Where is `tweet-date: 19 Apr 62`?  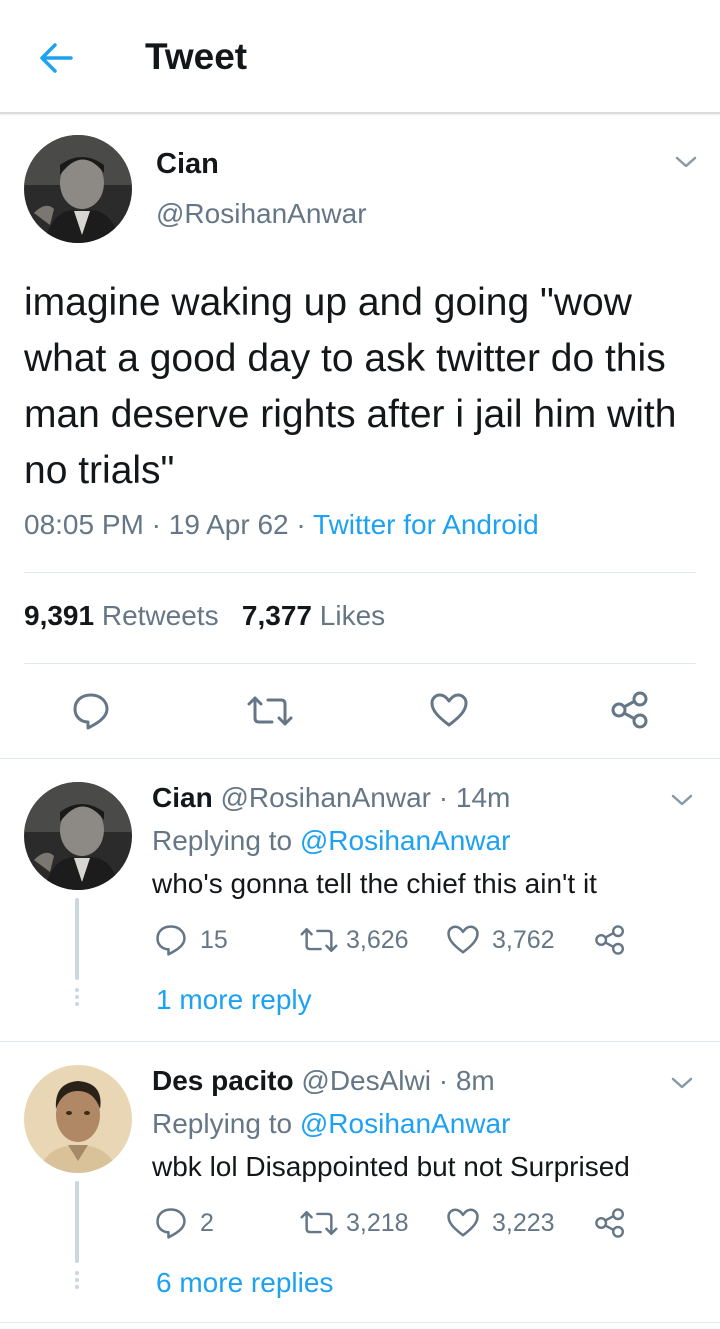
tweet-date: 19 Apr 62 is located at coordinates (228, 524).